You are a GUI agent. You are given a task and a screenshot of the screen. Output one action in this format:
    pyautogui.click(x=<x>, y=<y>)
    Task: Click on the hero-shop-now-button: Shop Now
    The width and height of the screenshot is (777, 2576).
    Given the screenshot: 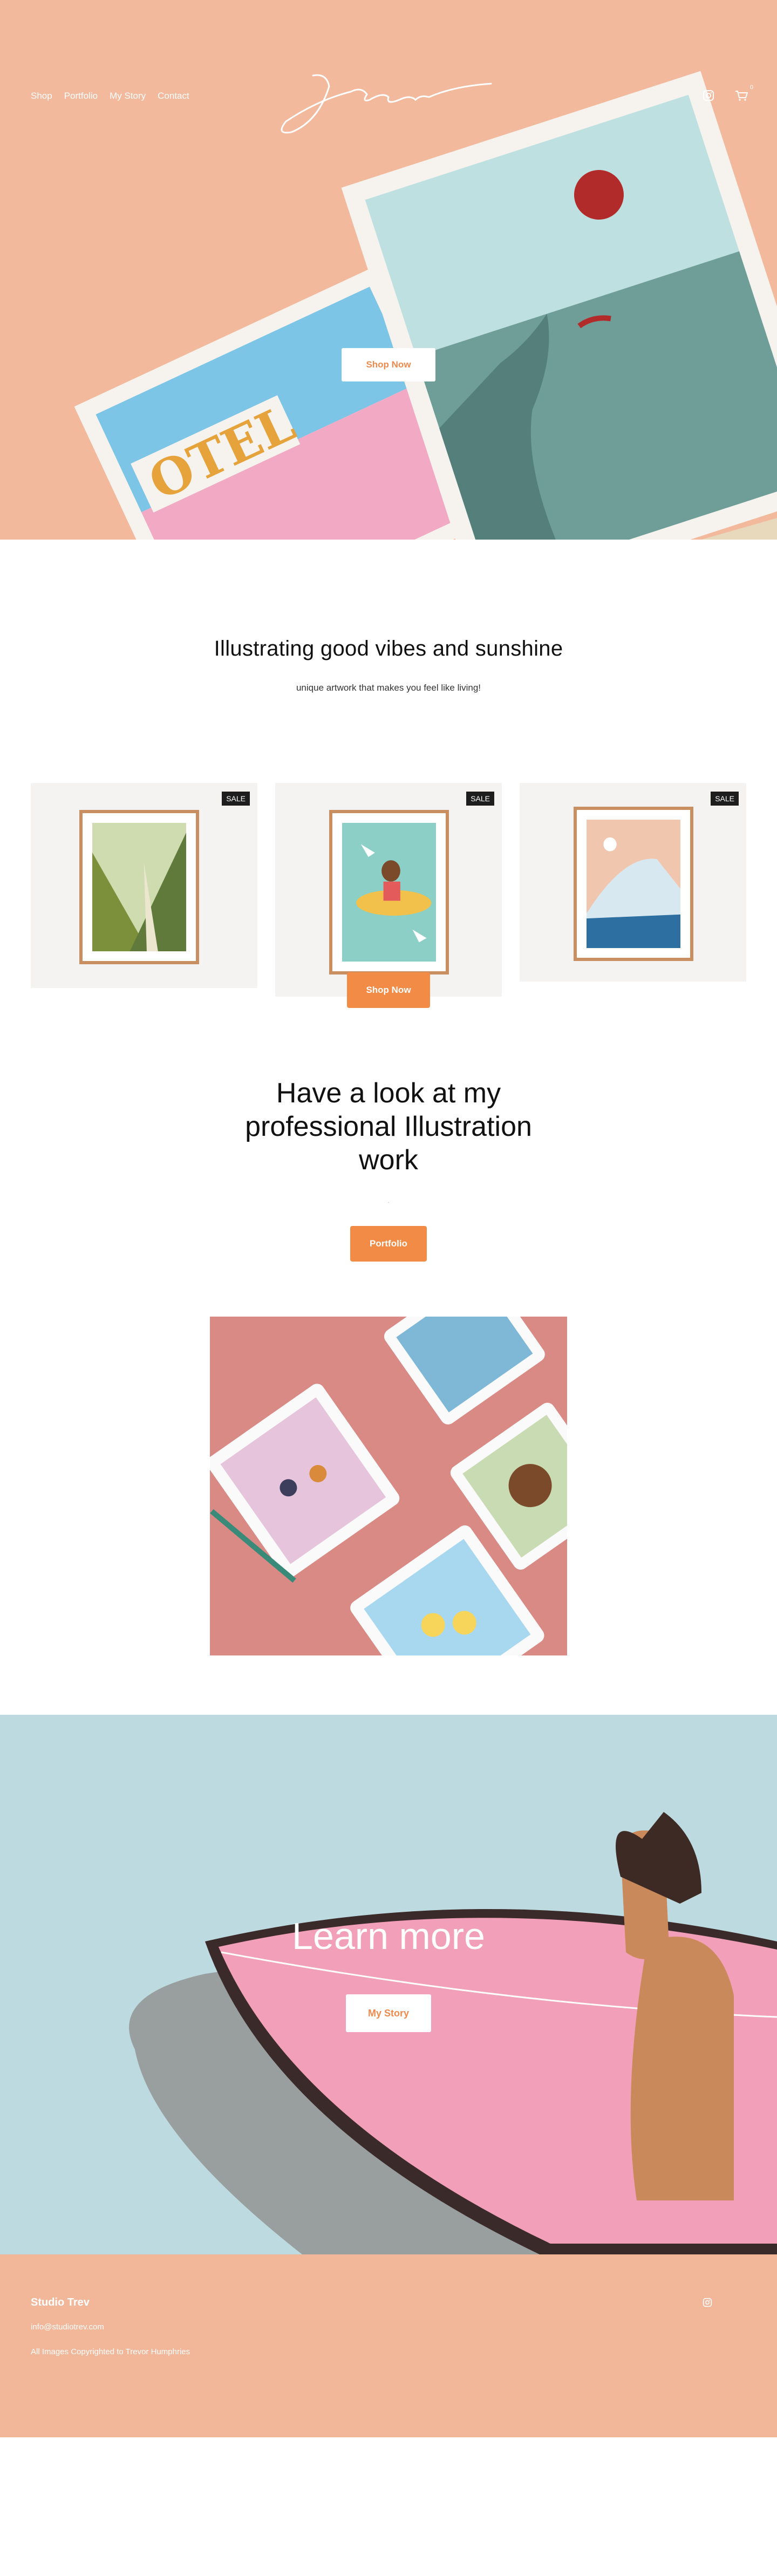 What is the action you would take?
    pyautogui.click(x=388, y=364)
    